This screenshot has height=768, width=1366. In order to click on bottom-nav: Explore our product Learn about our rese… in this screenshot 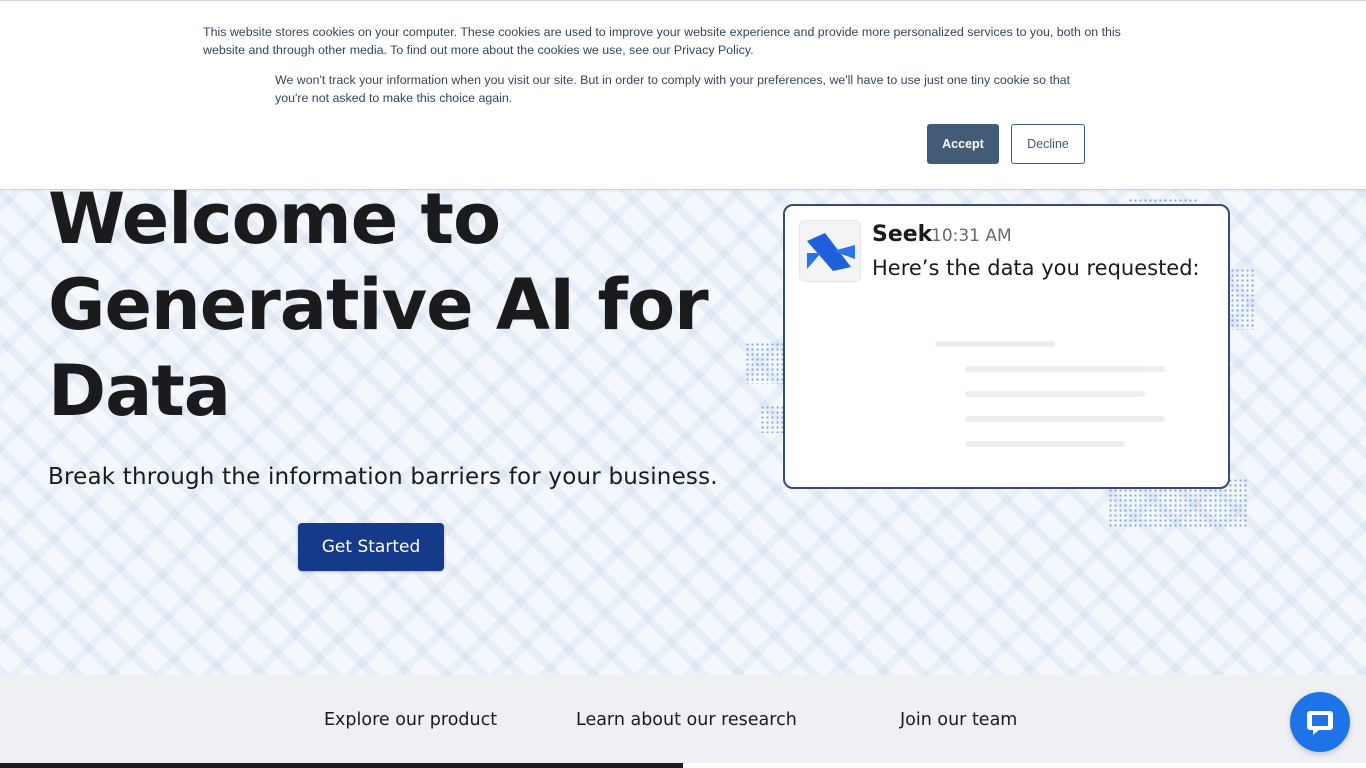, I will do `click(683, 719)`.